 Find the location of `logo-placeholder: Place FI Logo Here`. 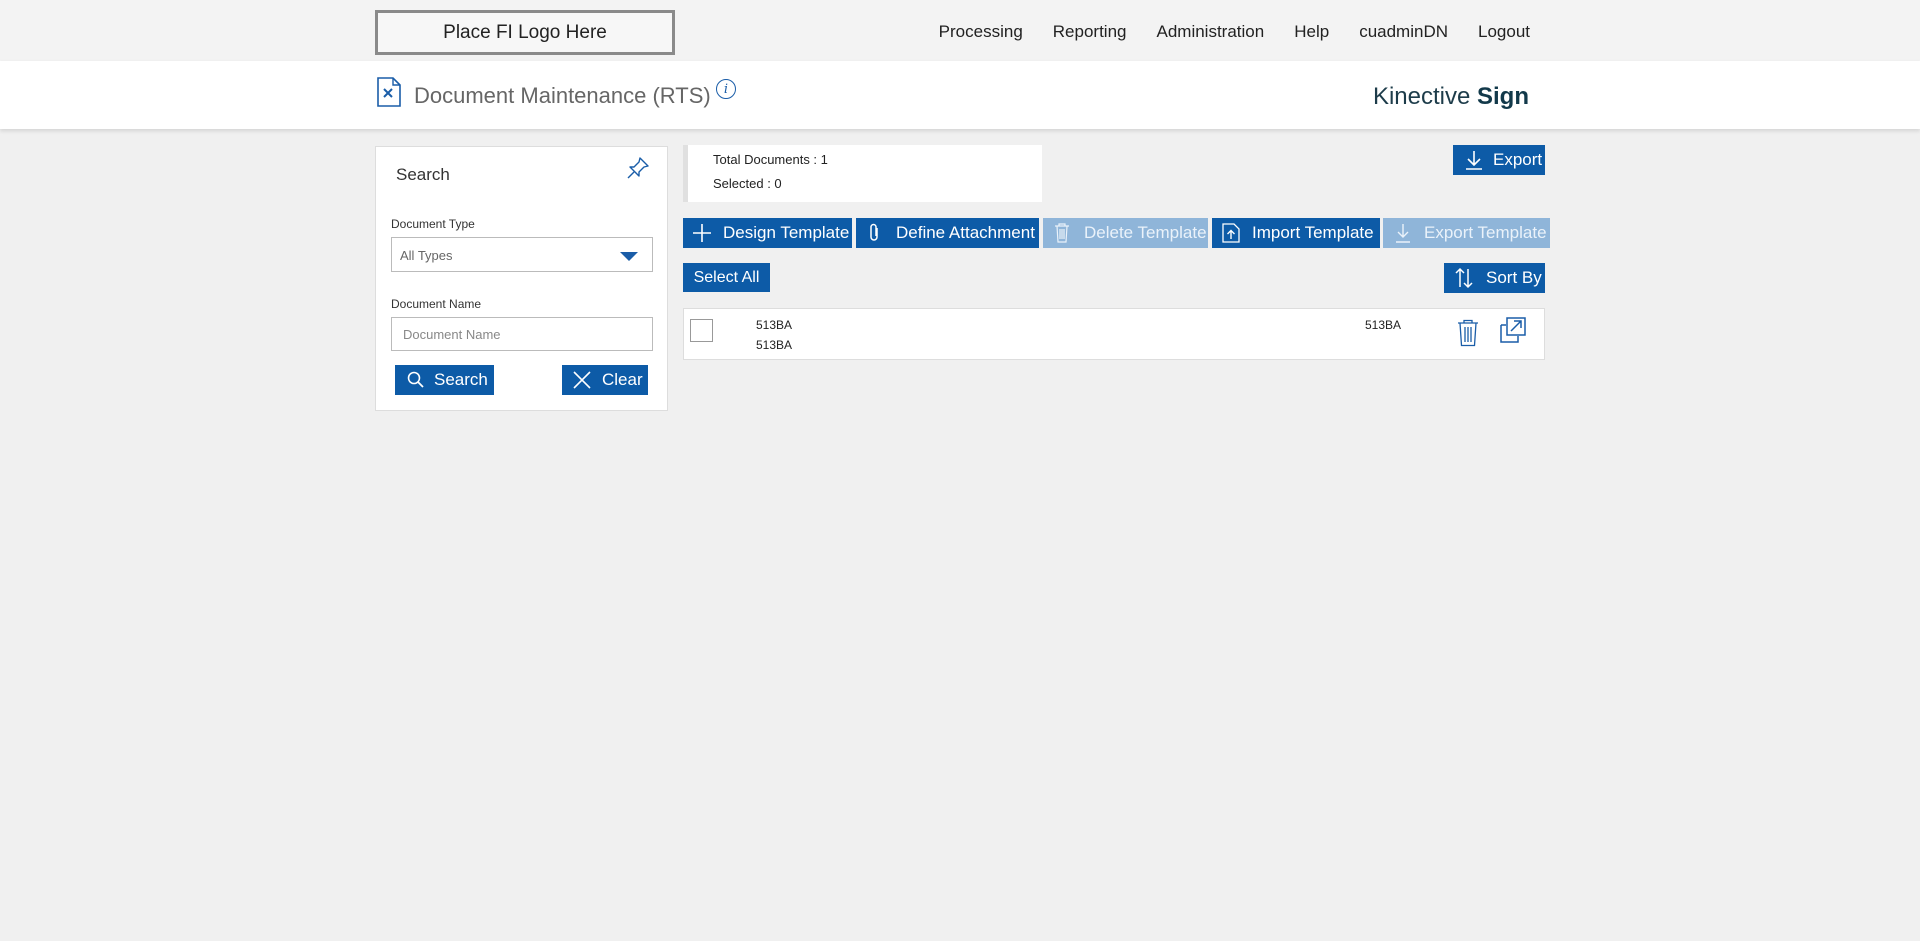

logo-placeholder: Place FI Logo Here is located at coordinates (525, 32).